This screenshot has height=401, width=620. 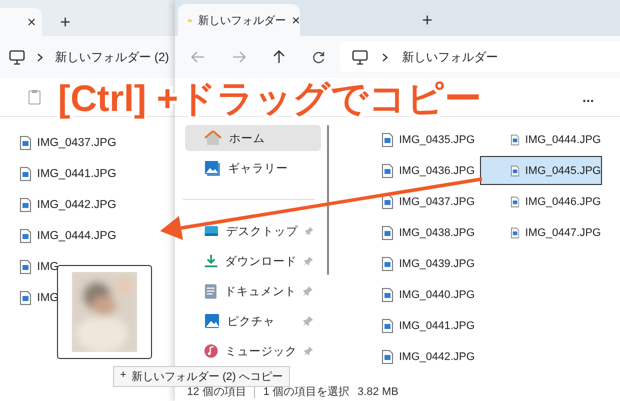 I want to click on file-item: IMG_0440.JPG, so click(x=427, y=294).